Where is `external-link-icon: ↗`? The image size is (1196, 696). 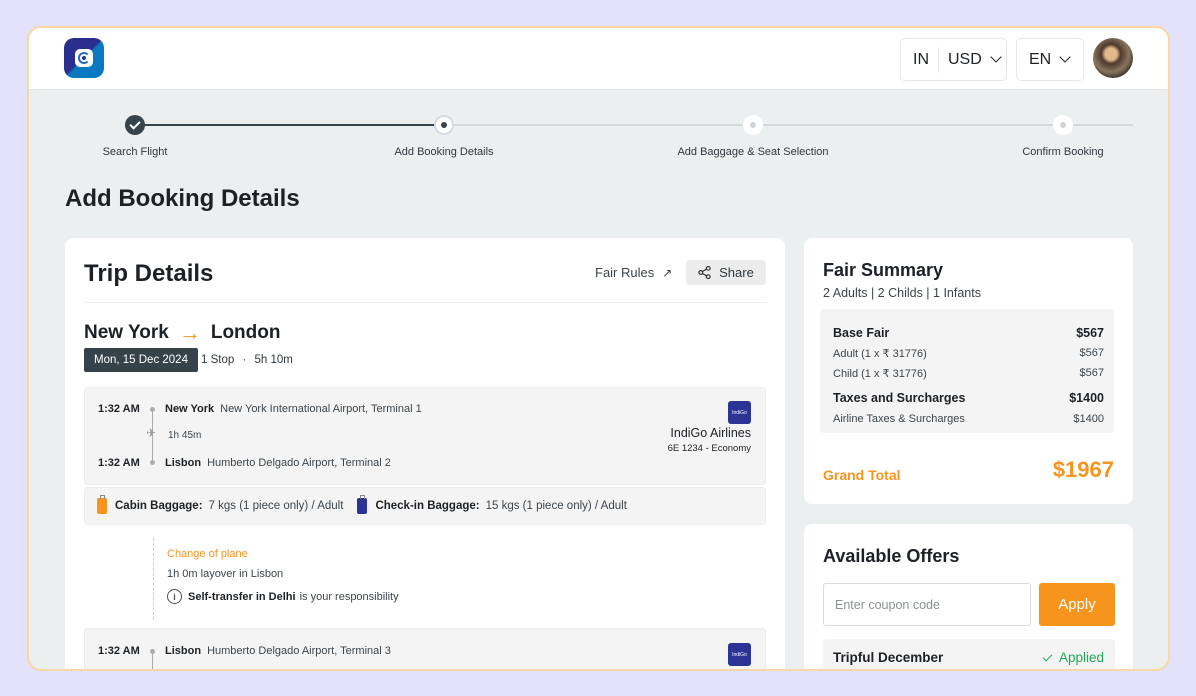
external-link-icon: ↗ is located at coordinates (667, 272).